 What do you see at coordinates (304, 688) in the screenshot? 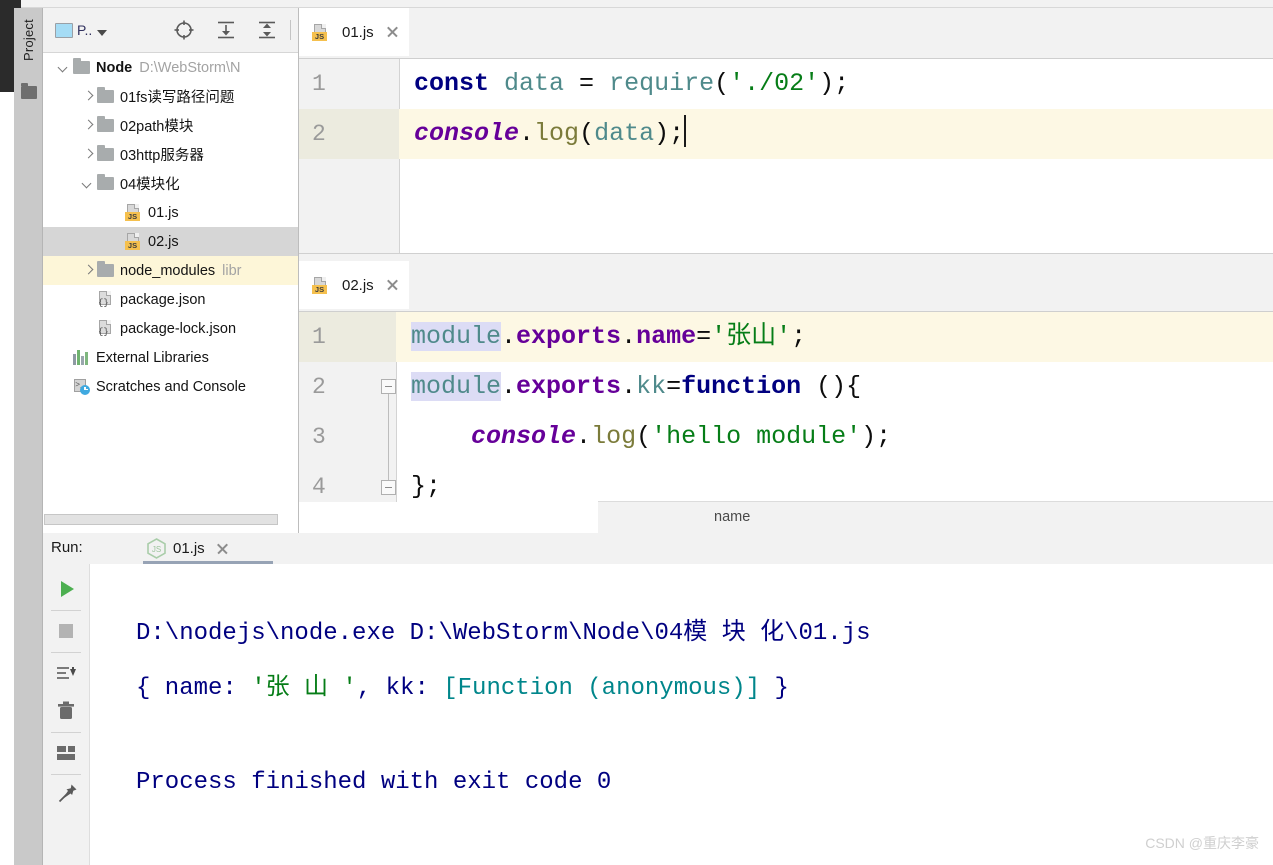
I see `console-output-string: '张 山 '` at bounding box center [304, 688].